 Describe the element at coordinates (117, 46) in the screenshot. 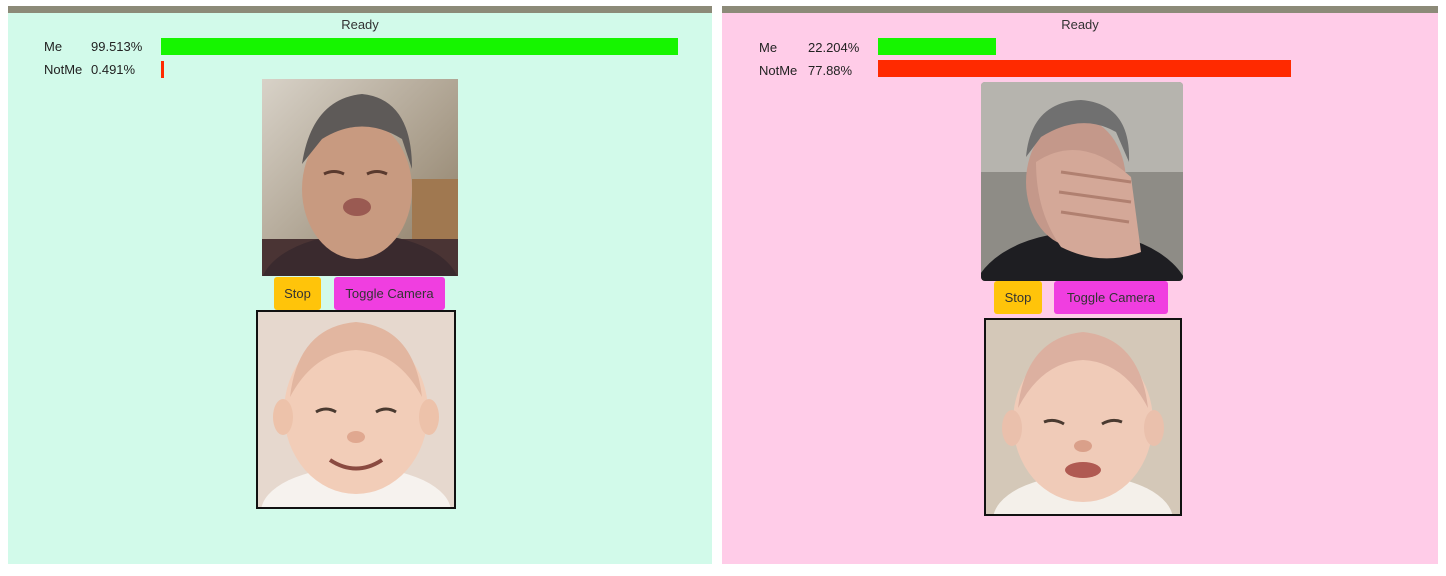

I see `me-percent: 99.513%` at that location.